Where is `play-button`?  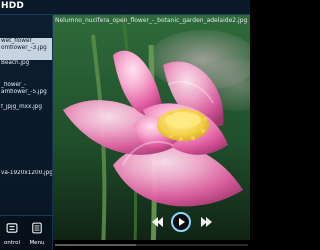 play-button is located at coordinates (181, 222).